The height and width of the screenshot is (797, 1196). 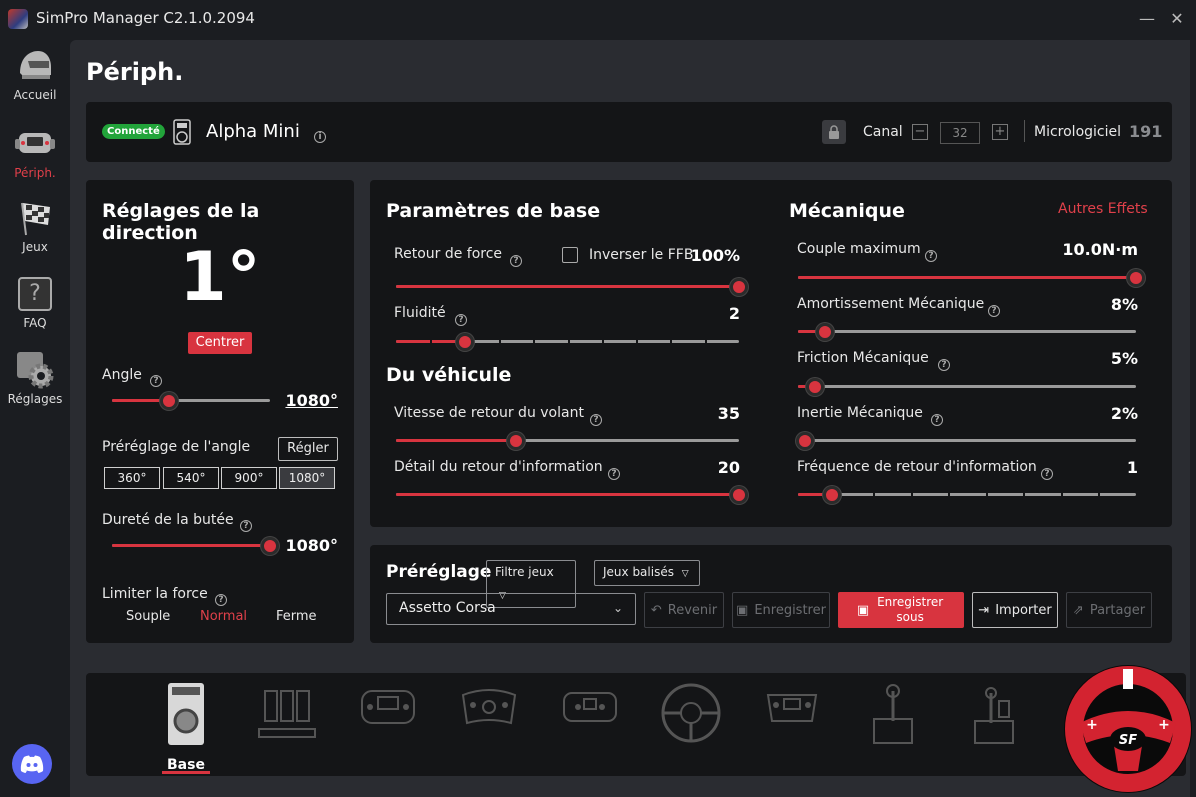 What do you see at coordinates (388, 707) in the screenshot?
I see `formula-wheel-icon` at bounding box center [388, 707].